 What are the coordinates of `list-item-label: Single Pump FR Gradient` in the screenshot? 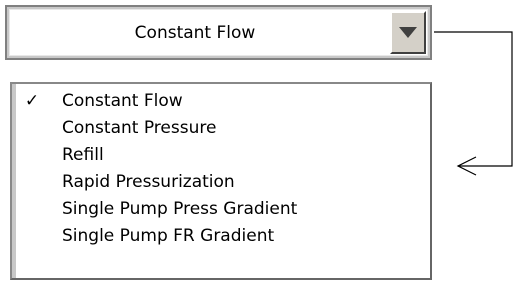 It's located at (168, 236).